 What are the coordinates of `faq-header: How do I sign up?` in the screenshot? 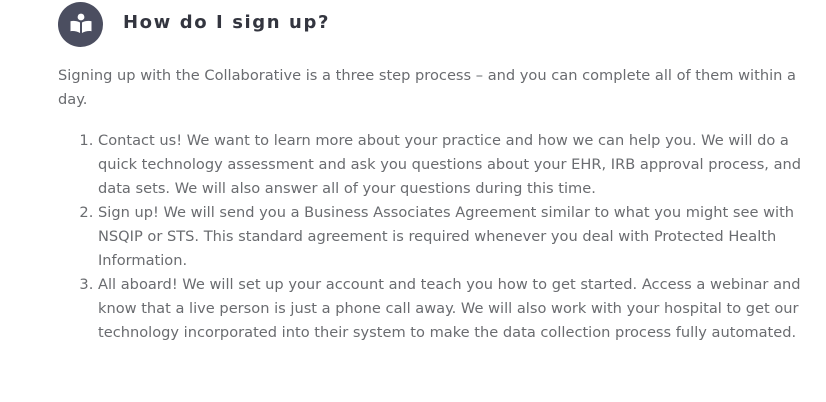 It's located at (433, 24).